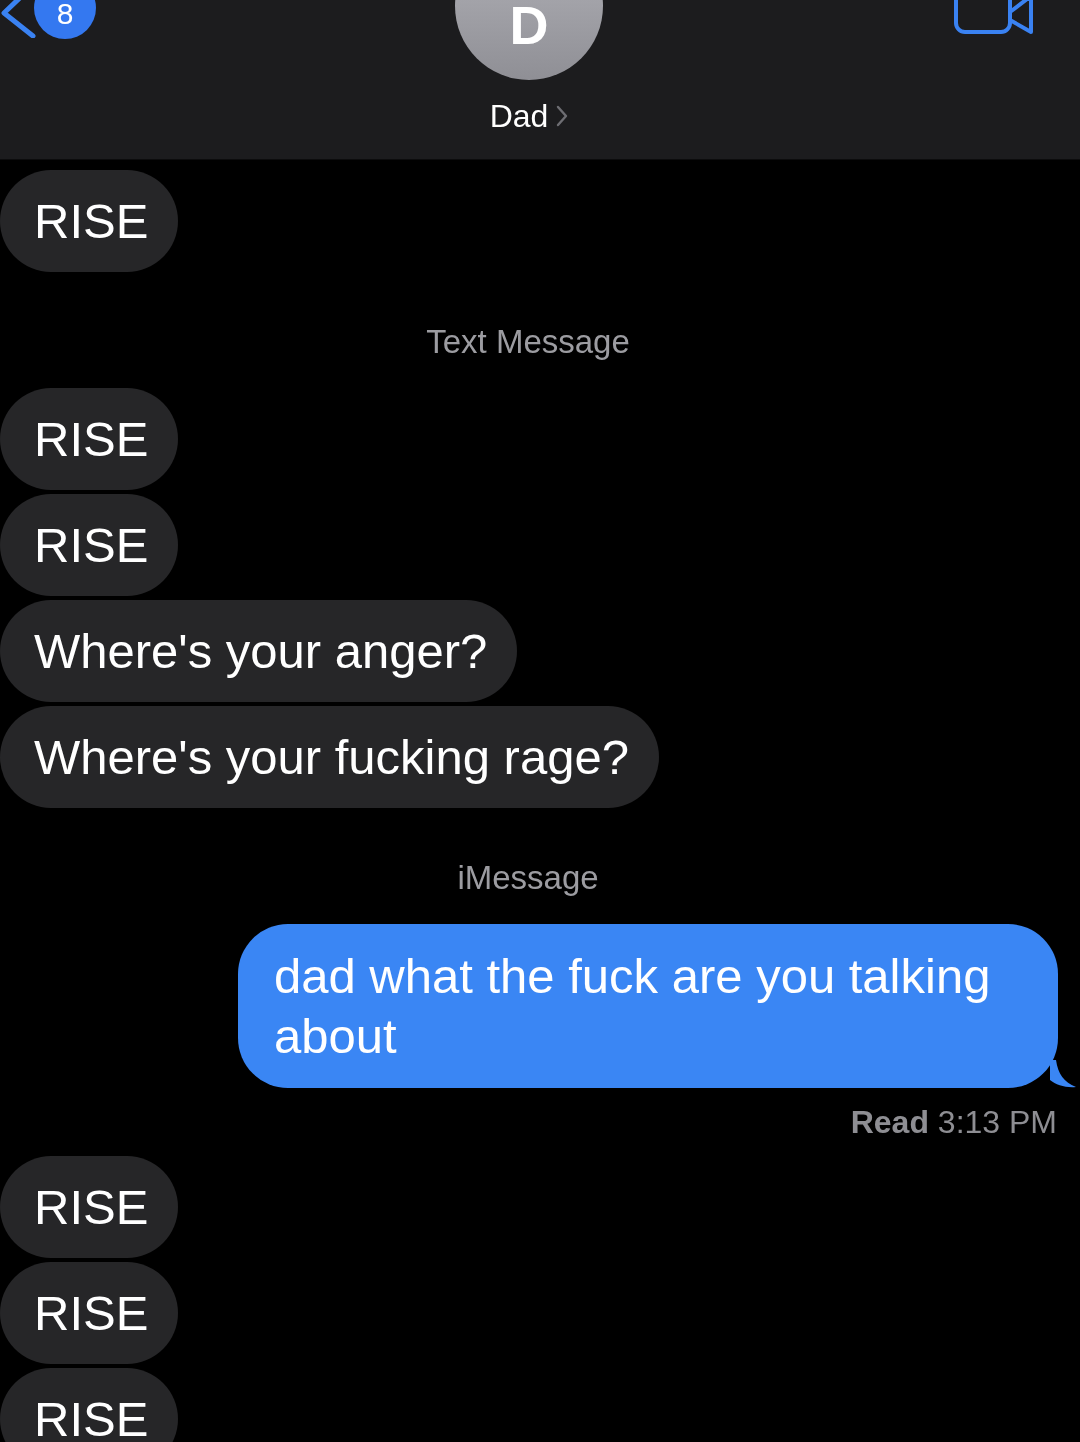 This screenshot has height=1442, width=1080. What do you see at coordinates (562, 116) in the screenshot?
I see `chevron-right-icon` at bounding box center [562, 116].